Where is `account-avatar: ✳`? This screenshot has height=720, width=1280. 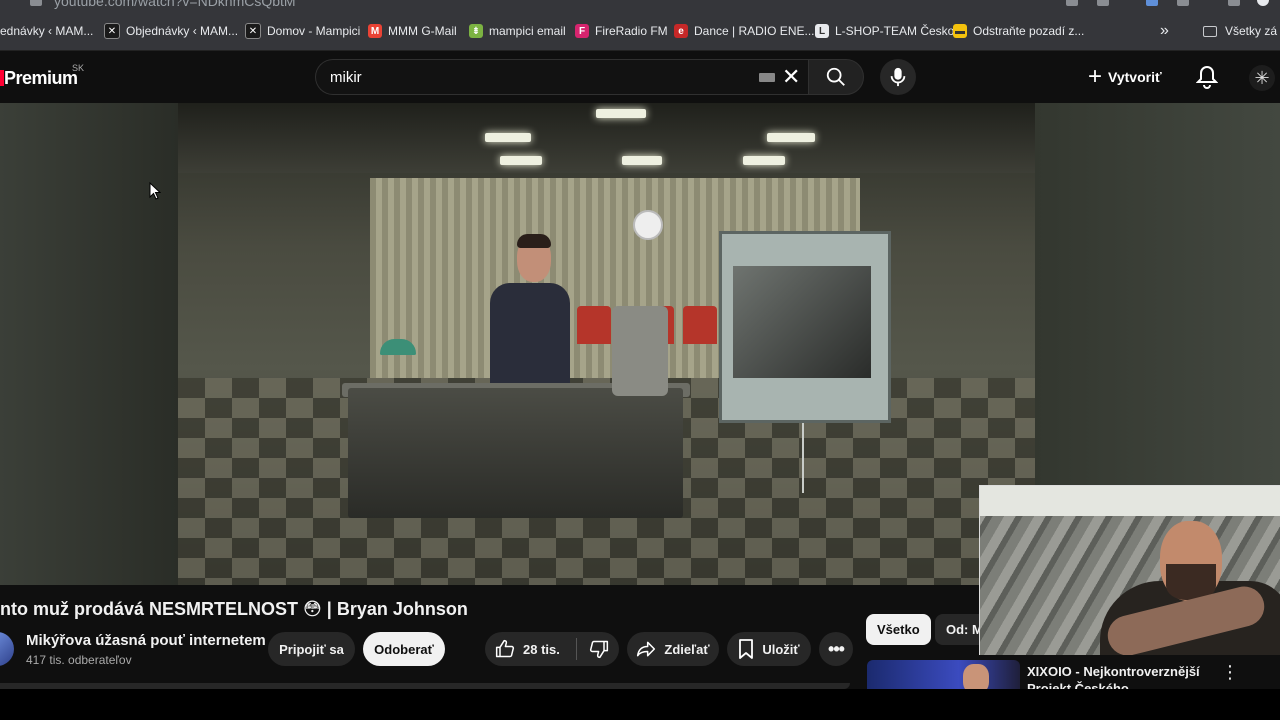
account-avatar: ✳ is located at coordinates (1262, 78).